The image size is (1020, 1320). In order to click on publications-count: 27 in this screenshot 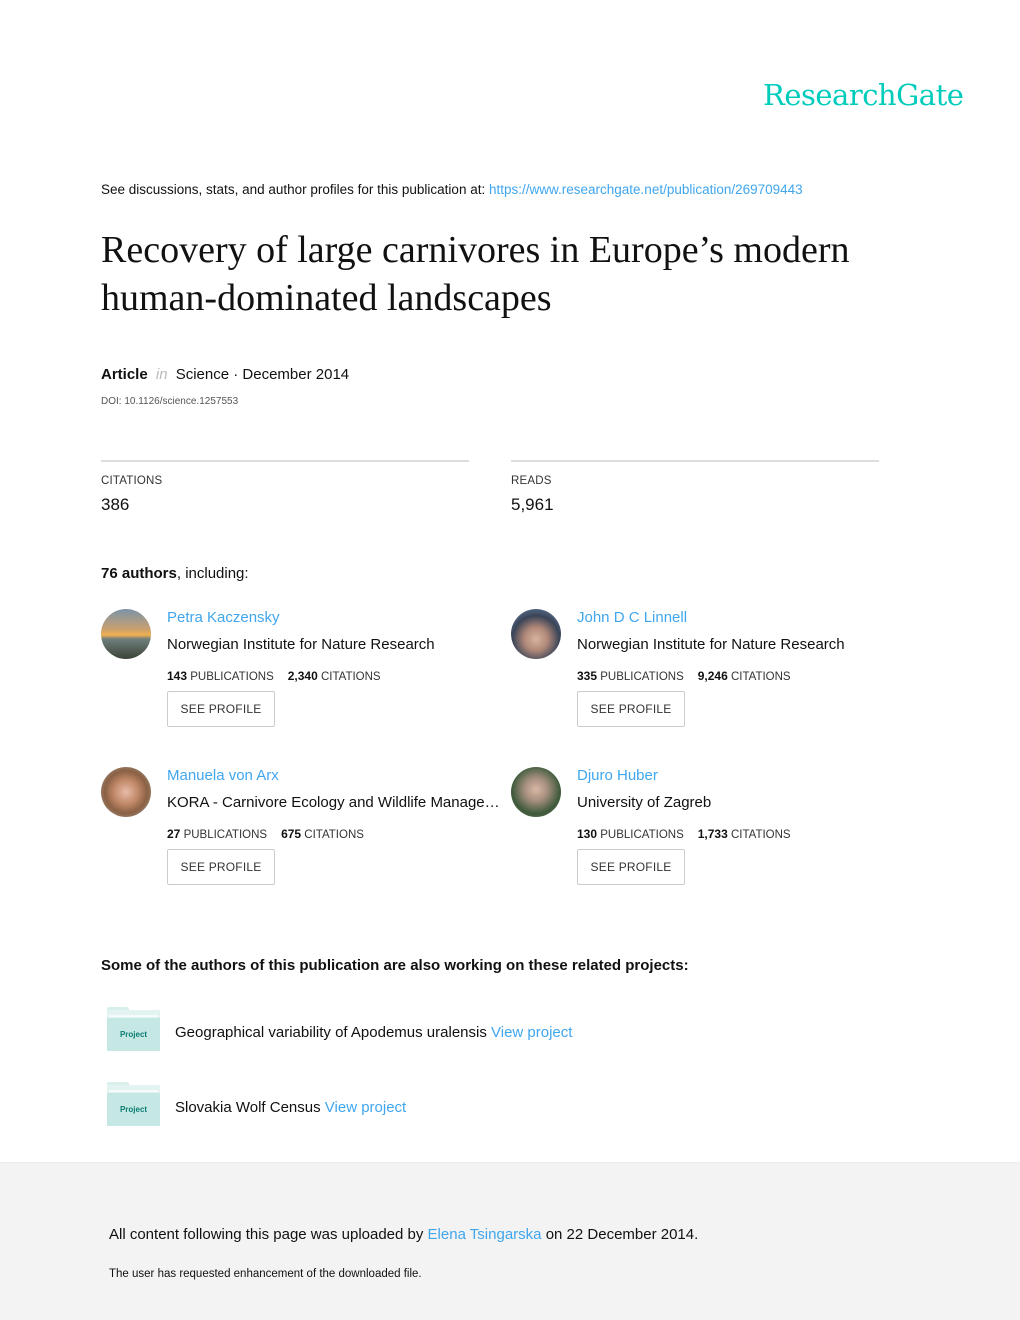, I will do `click(174, 834)`.